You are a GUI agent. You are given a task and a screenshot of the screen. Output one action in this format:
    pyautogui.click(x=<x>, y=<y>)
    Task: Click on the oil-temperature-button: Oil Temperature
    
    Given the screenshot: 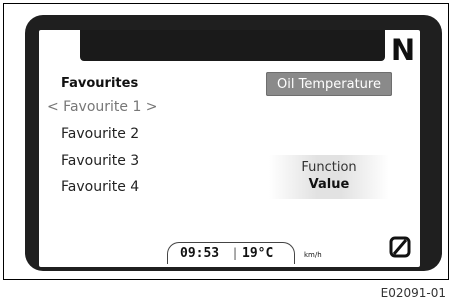 What is the action you would take?
    pyautogui.click(x=329, y=84)
    